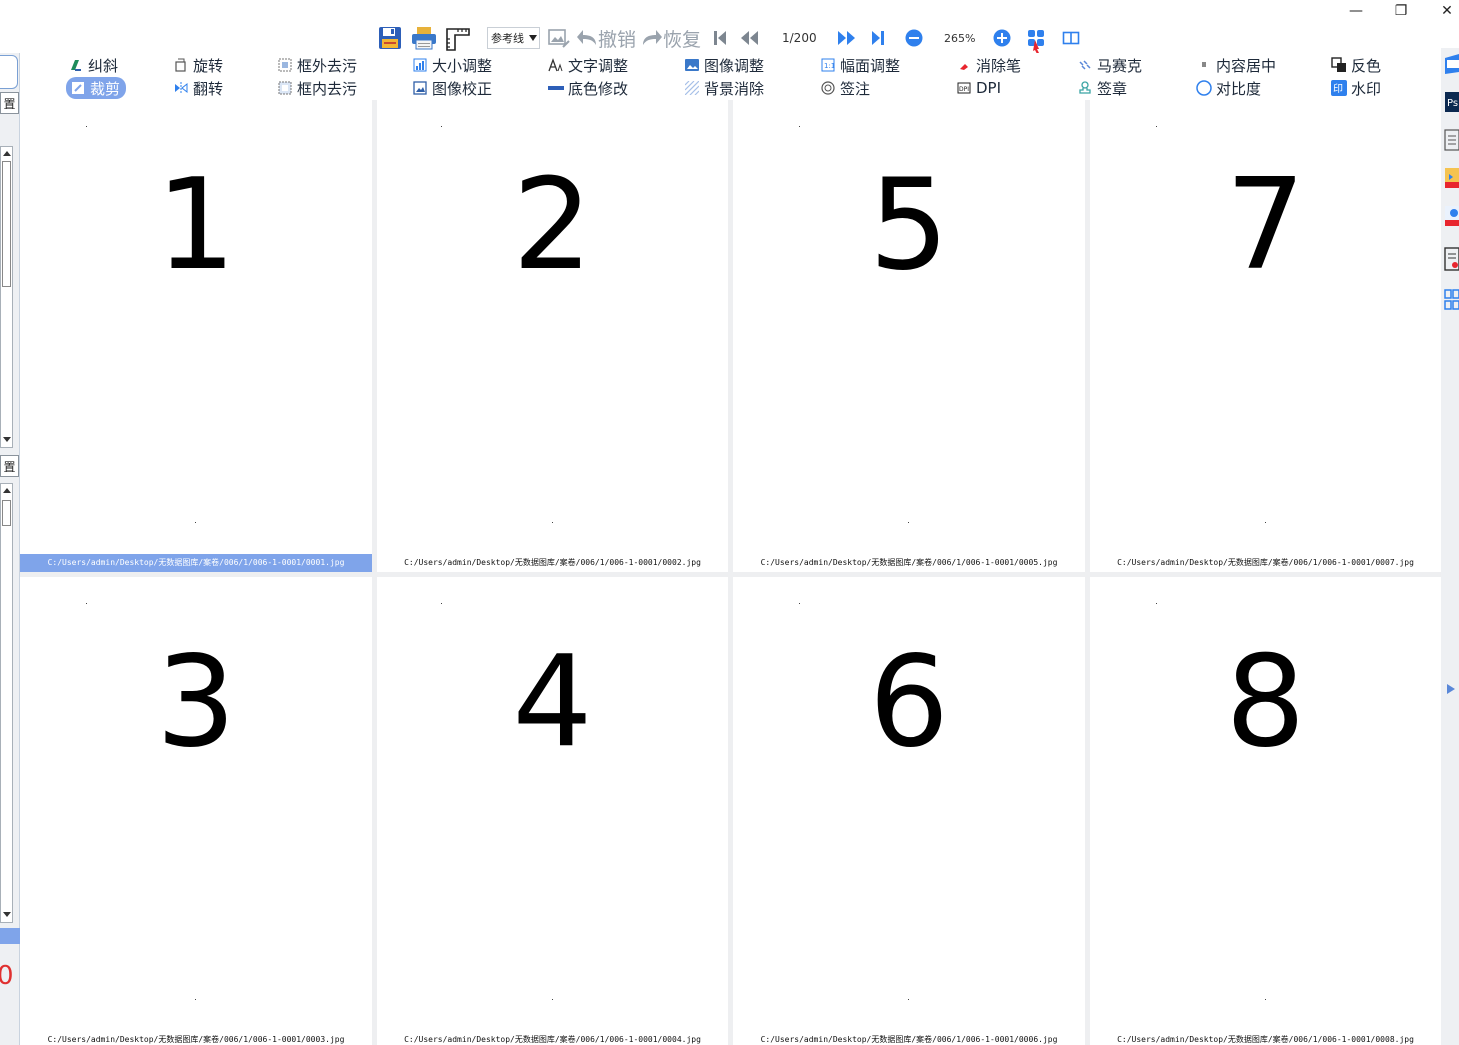  Describe the element at coordinates (1445, 11) in the screenshot. I see `close-button: ✕` at that location.